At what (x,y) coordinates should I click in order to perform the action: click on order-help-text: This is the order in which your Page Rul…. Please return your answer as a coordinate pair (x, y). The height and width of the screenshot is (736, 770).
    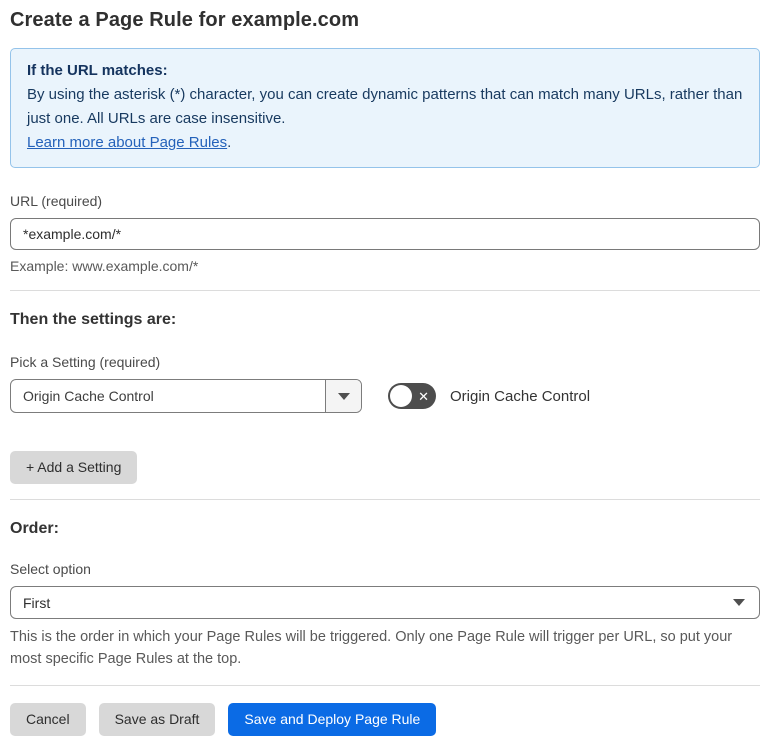
    Looking at the image, I should click on (371, 648).